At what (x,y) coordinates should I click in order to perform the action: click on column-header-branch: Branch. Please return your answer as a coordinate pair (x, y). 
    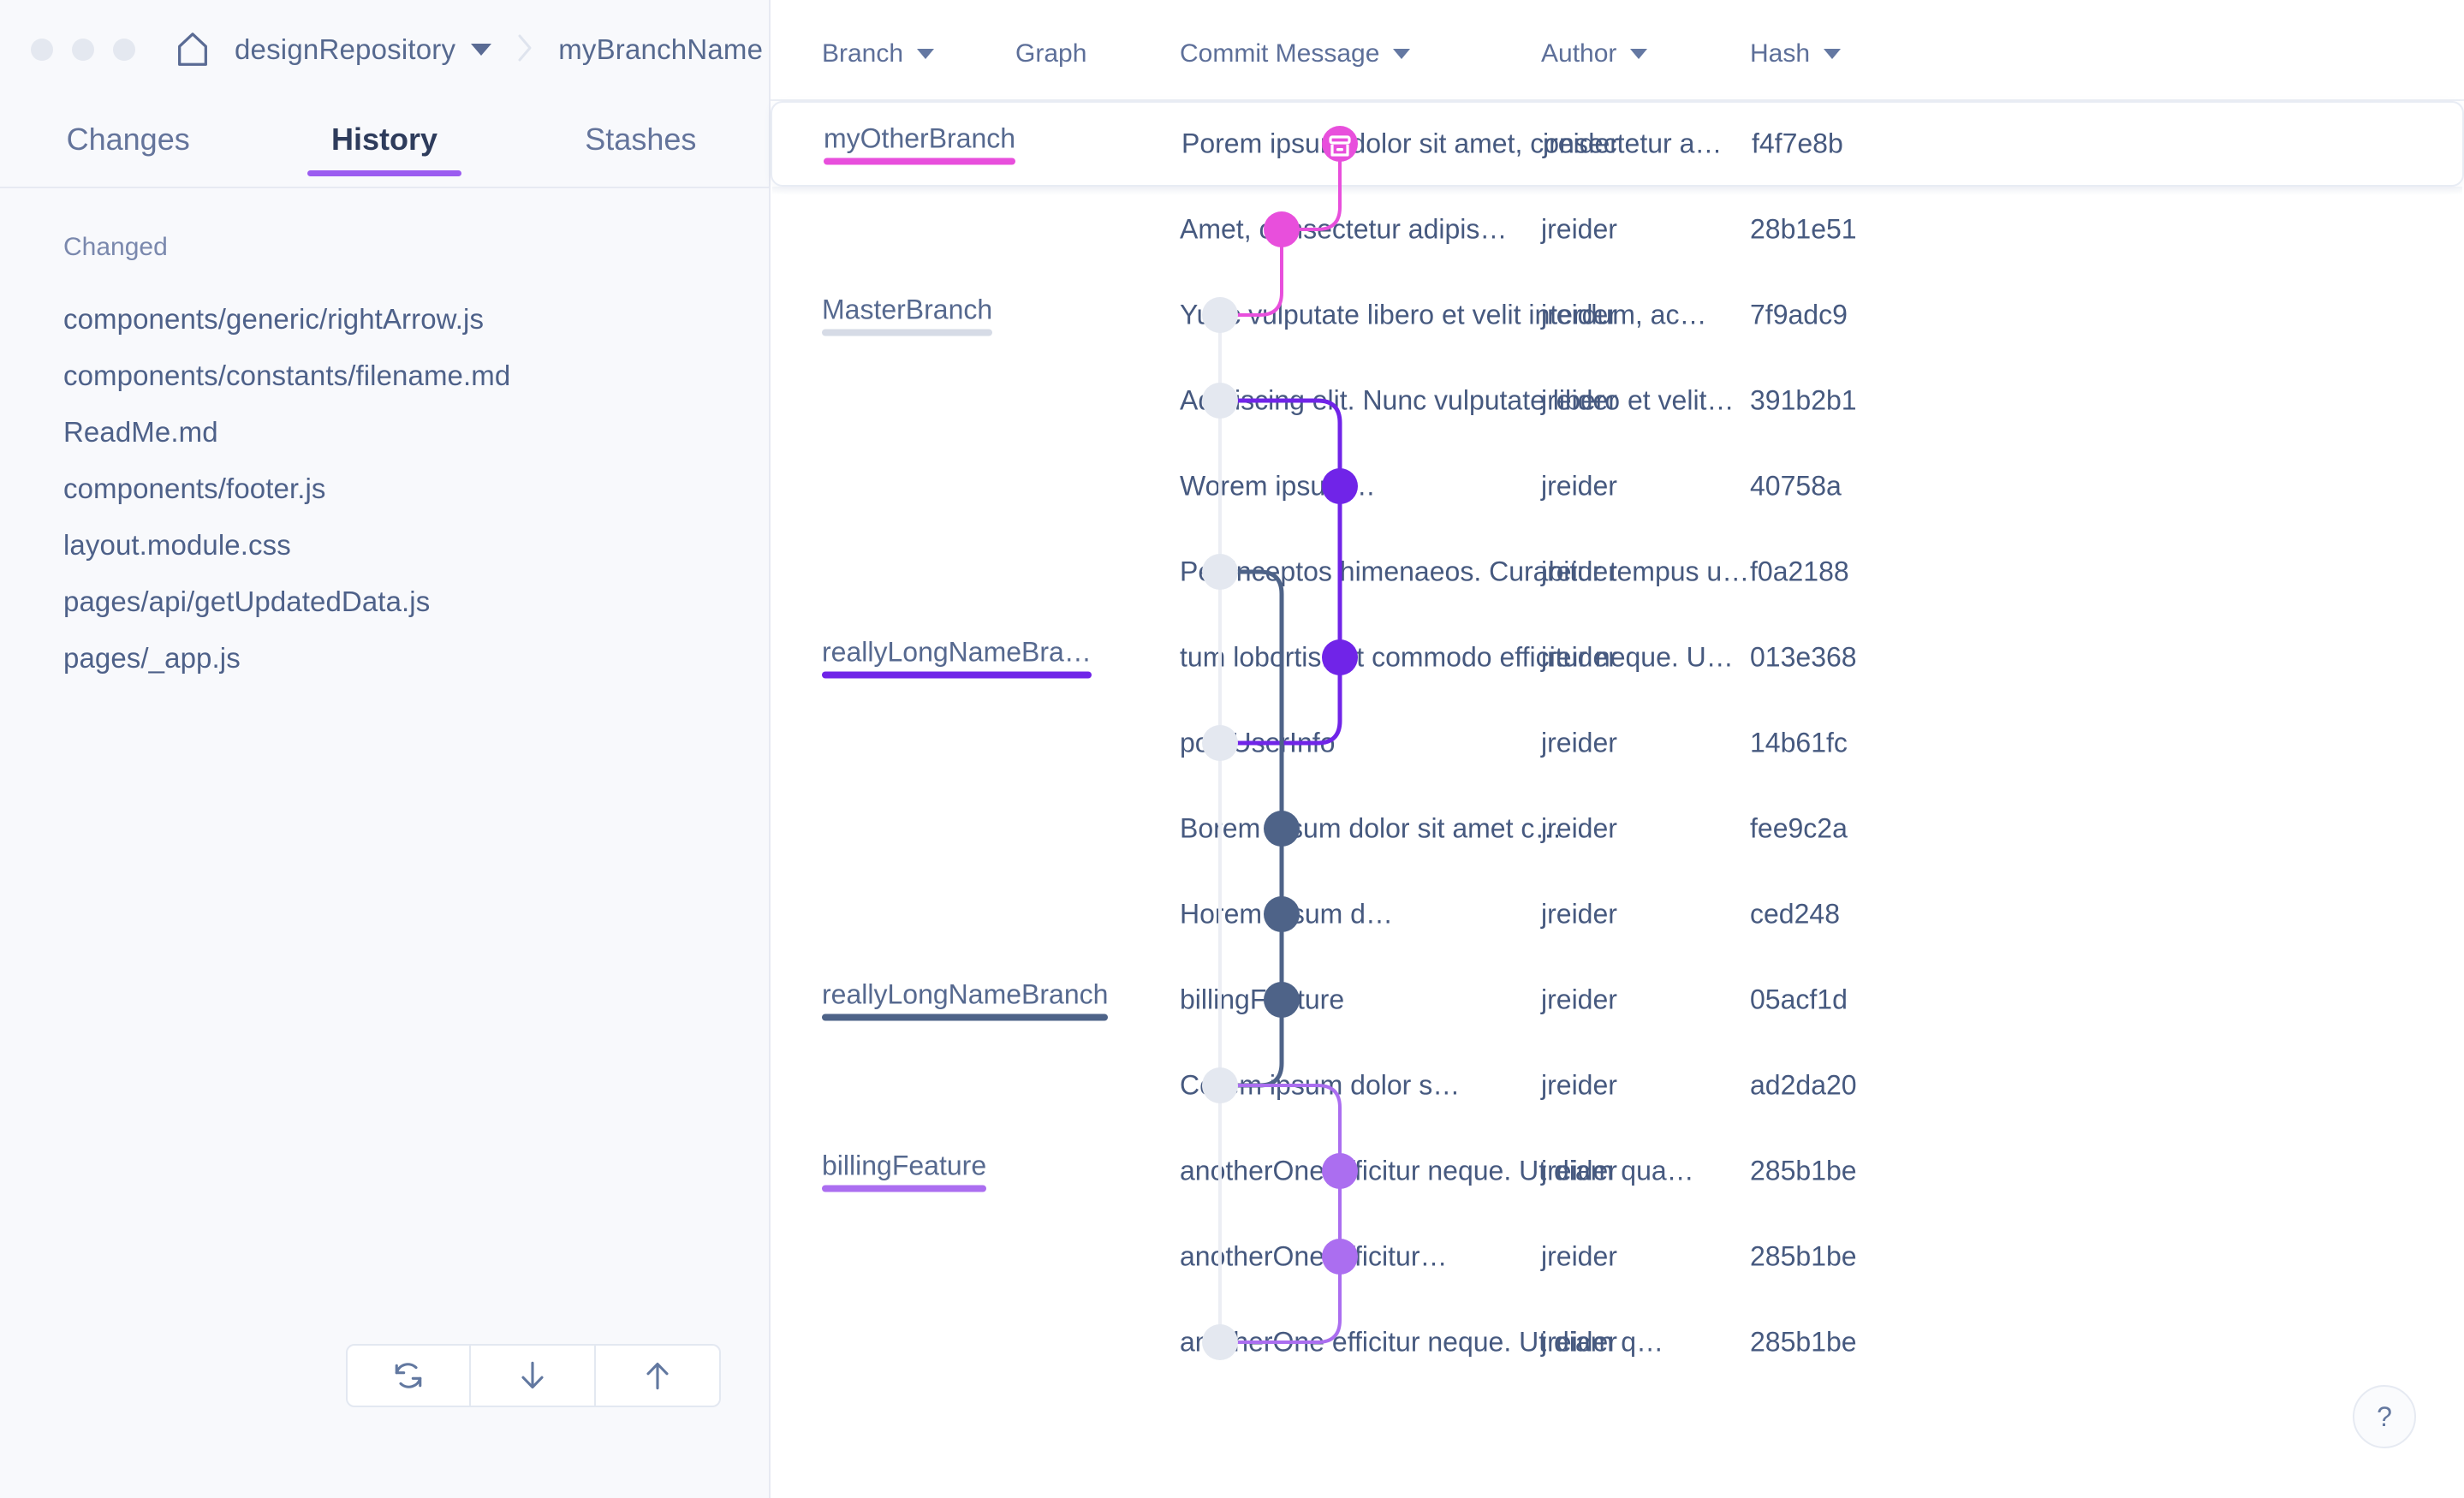
    Looking at the image, I should click on (879, 53).